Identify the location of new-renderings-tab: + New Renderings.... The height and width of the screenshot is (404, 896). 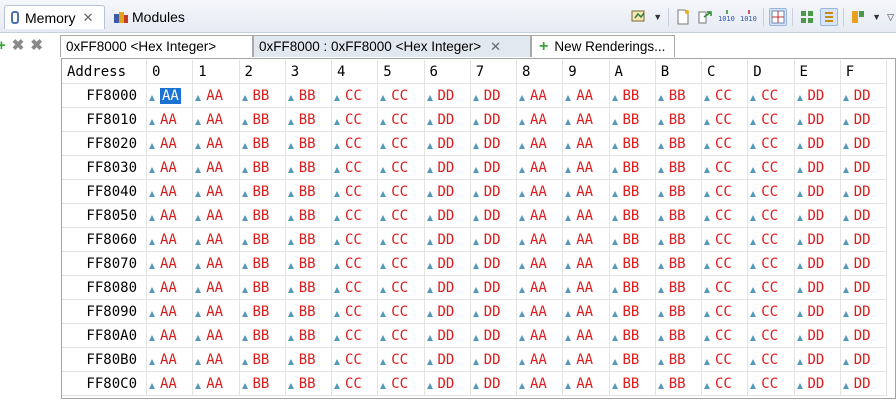
(603, 46).